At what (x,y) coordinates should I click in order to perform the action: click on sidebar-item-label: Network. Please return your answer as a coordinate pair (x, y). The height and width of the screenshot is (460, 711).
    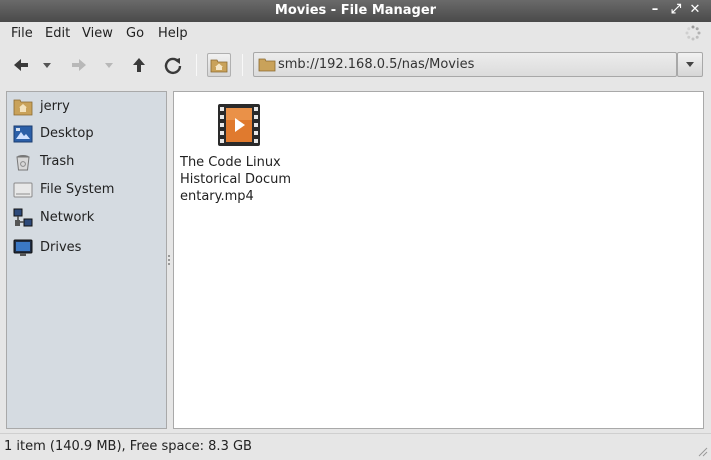
    Looking at the image, I should click on (67, 217).